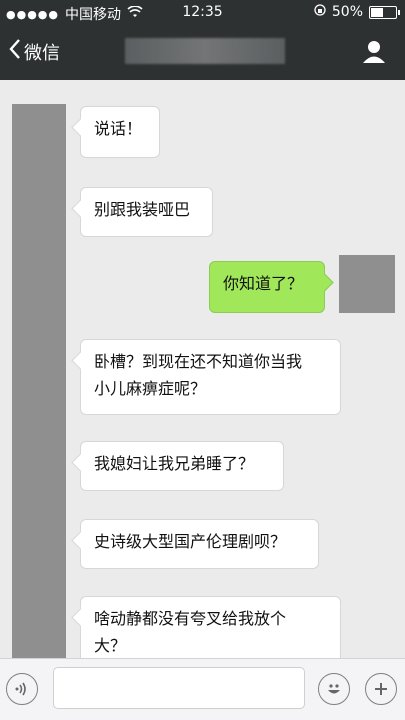  Describe the element at coordinates (267, 287) in the screenshot. I see `message-bubble: 你知道了？` at that location.